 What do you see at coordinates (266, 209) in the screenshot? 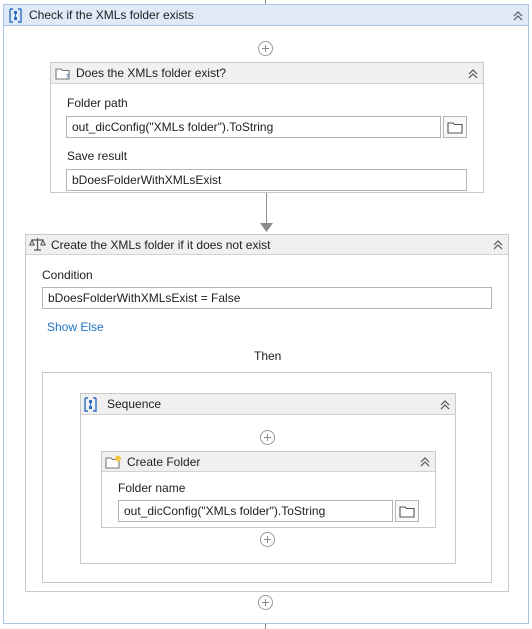
I see `flow-connector` at bounding box center [266, 209].